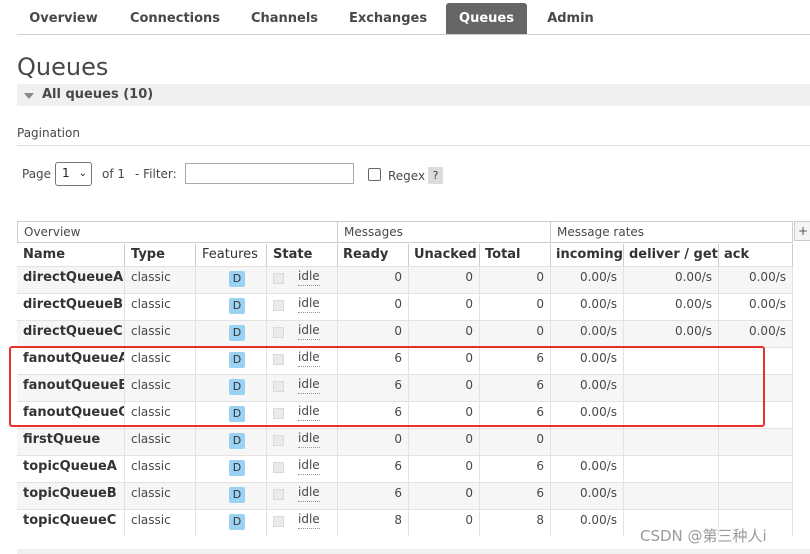 Image resolution: width=810 pixels, height=554 pixels. What do you see at coordinates (515, 255) in the screenshot?
I see `col-header-total: Total` at bounding box center [515, 255].